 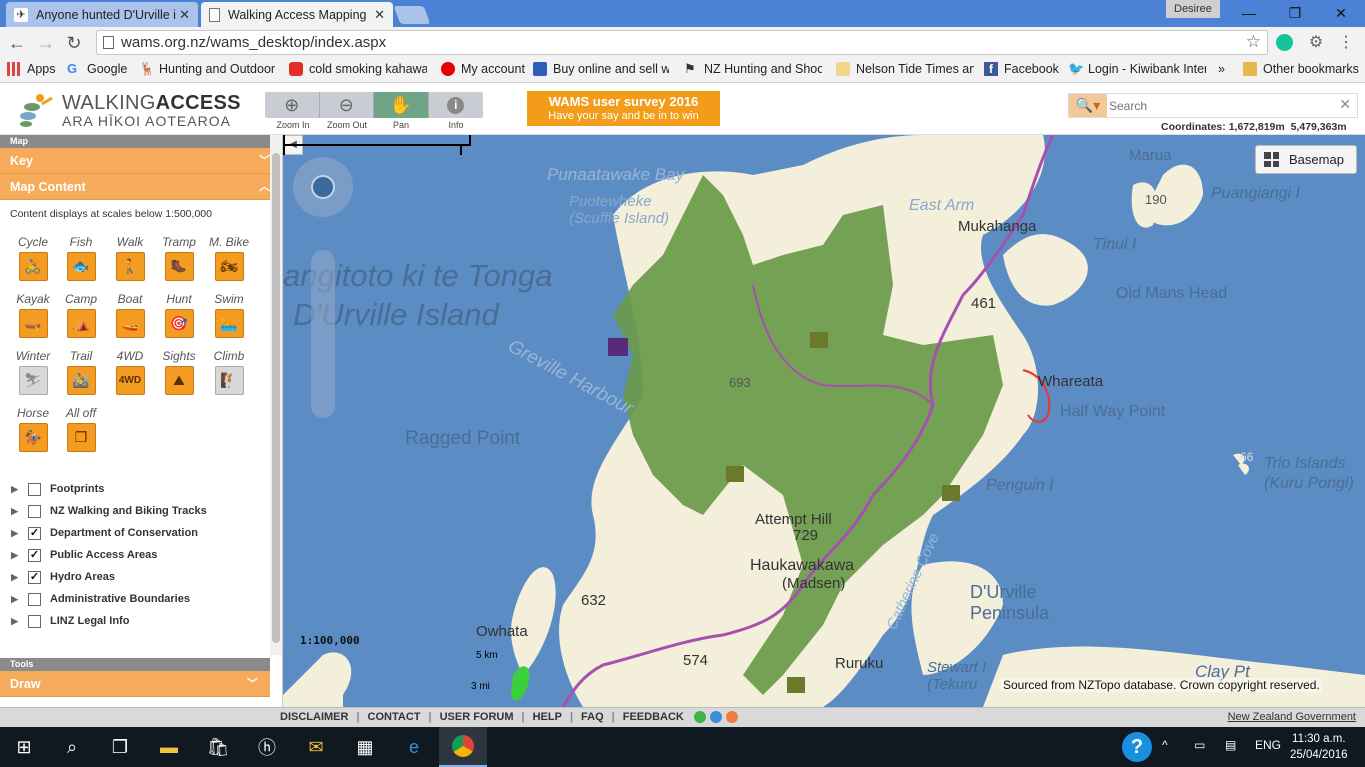 I want to click on activity-all-off: All off ❐, so click(x=81, y=429).